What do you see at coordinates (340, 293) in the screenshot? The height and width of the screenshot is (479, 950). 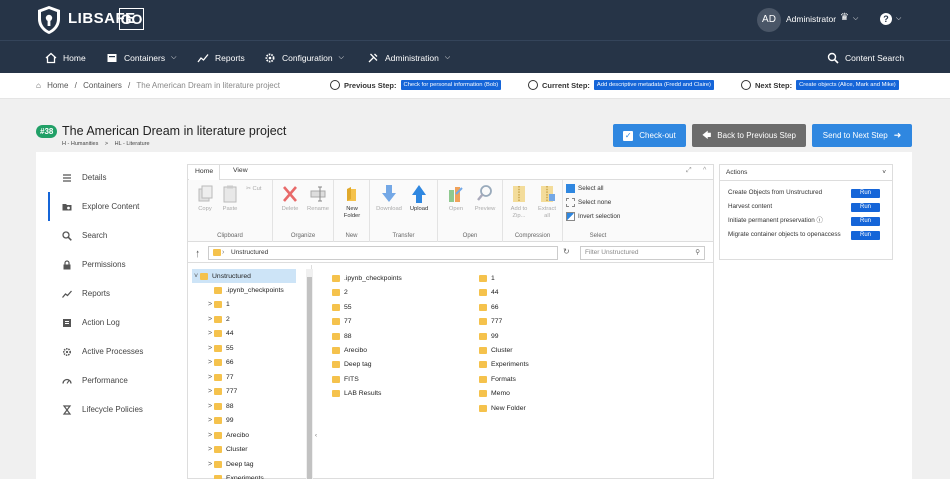 I see `file-item: 2` at bounding box center [340, 293].